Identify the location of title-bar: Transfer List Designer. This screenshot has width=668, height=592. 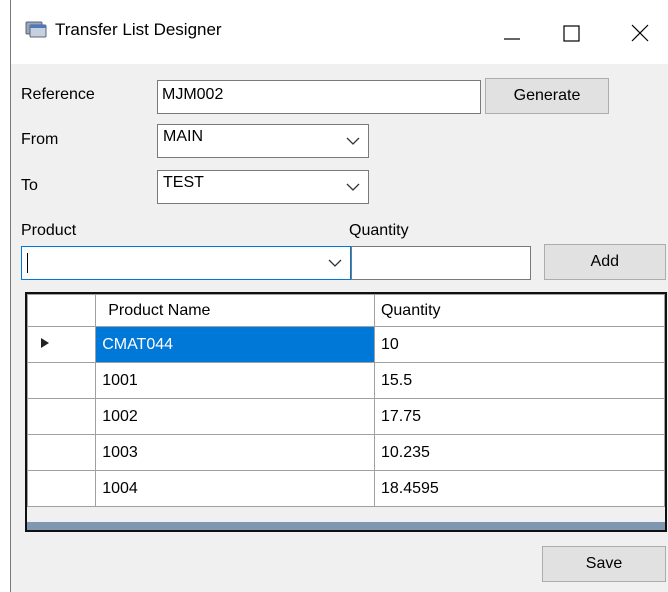
(339, 32).